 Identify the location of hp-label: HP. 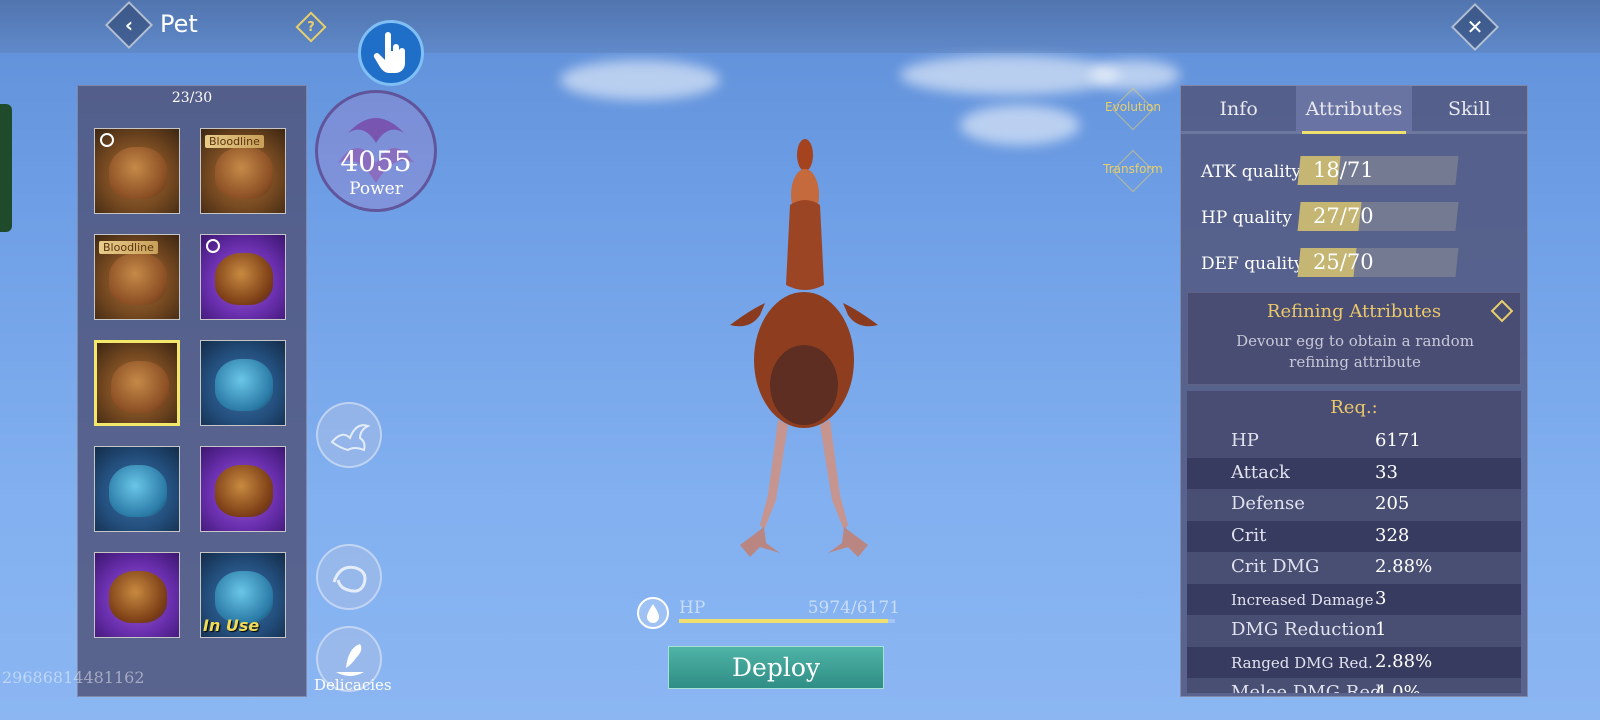
(692, 608).